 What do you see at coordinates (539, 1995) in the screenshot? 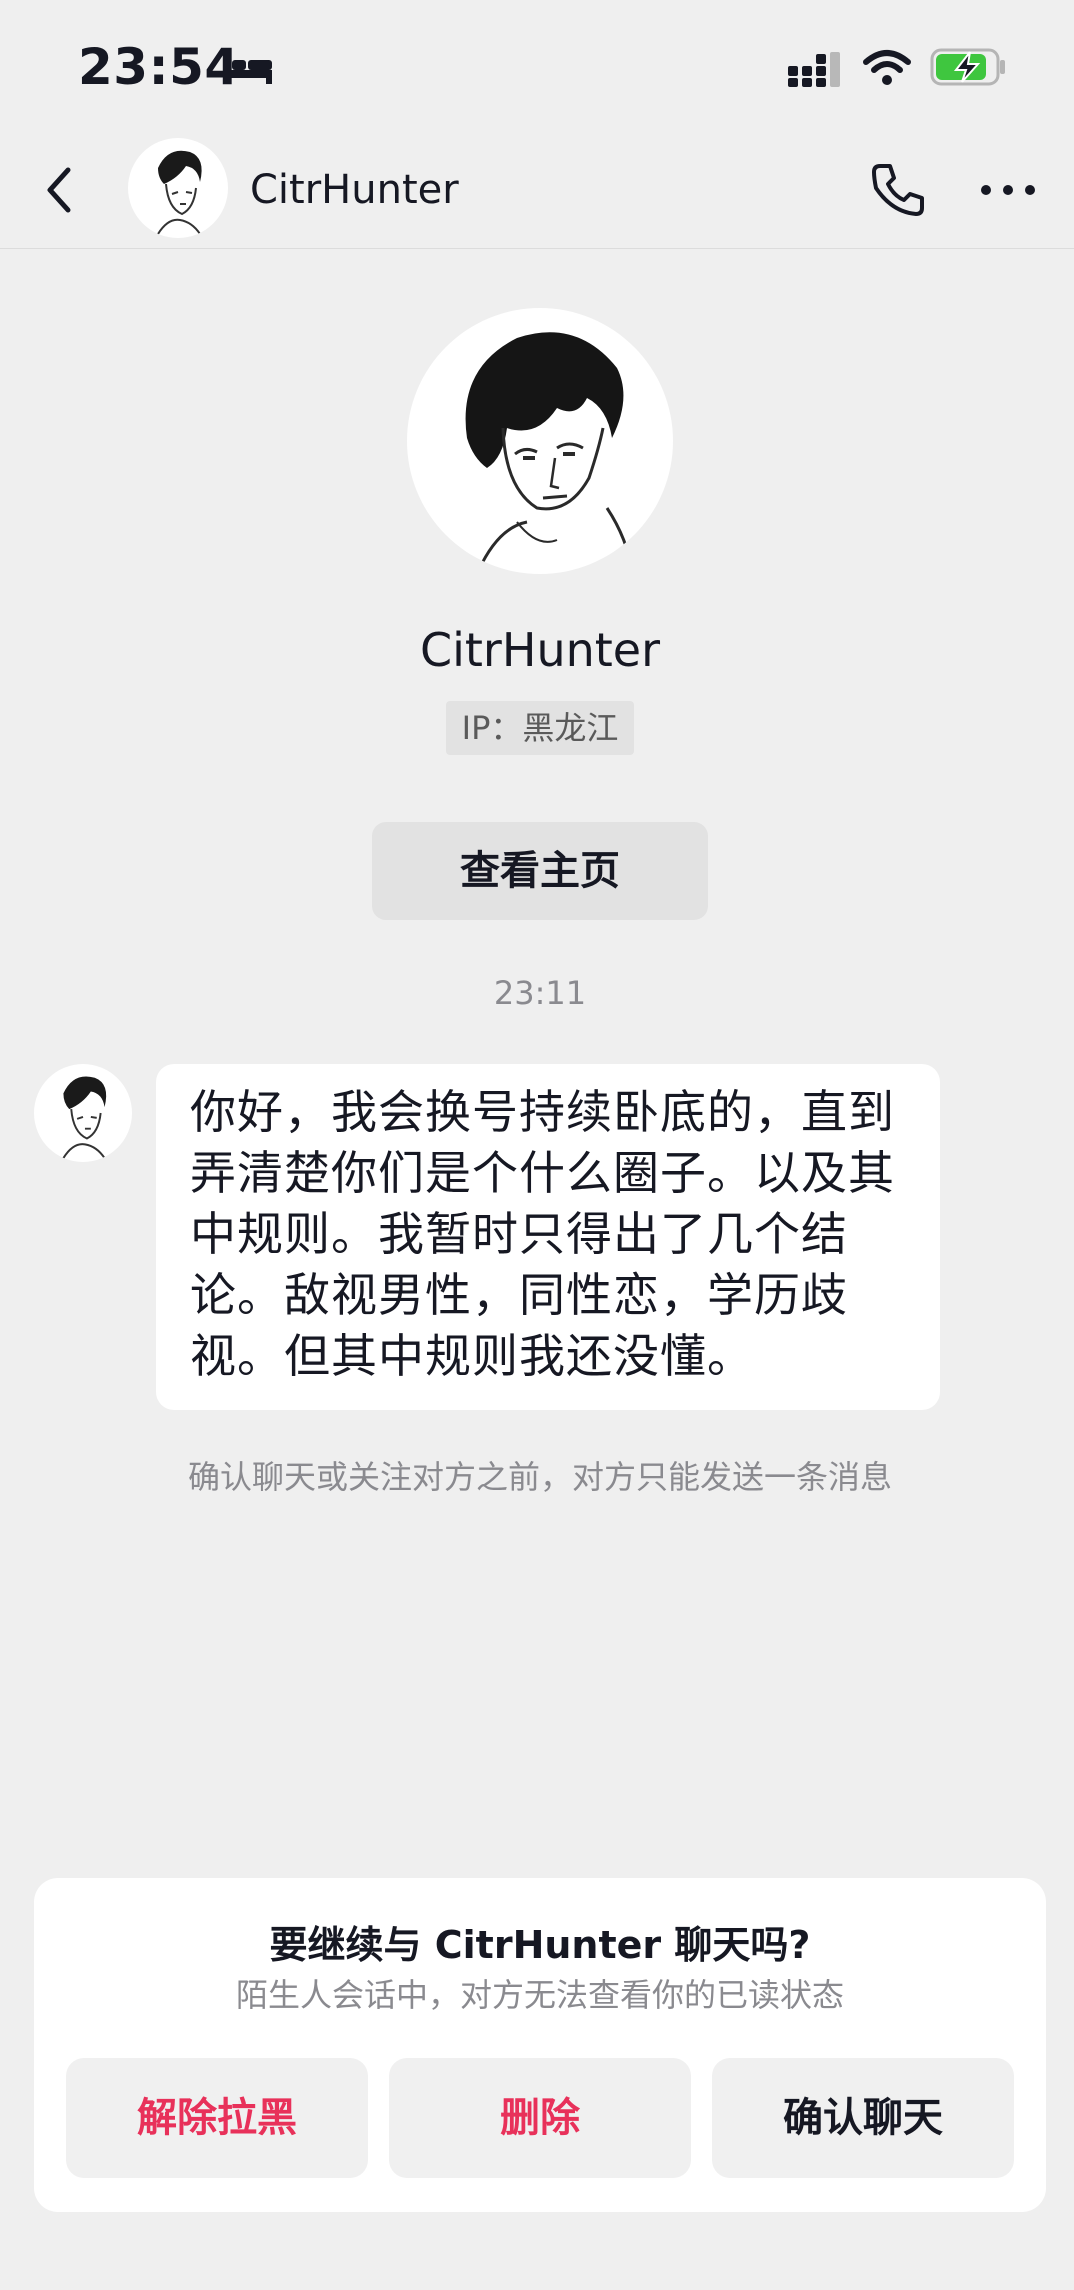
I see `card-subtitle: 陌生人会话中，对方无法查看你的已读状态` at bounding box center [539, 1995].